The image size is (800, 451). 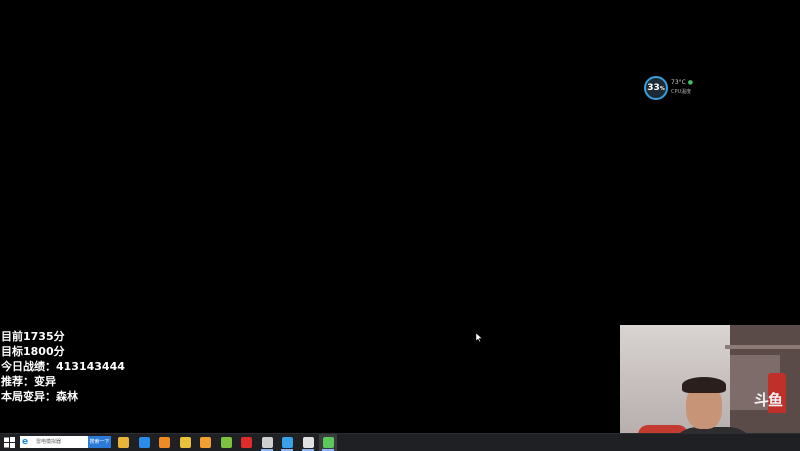 I want to click on app-ma-icon, so click(x=185, y=442).